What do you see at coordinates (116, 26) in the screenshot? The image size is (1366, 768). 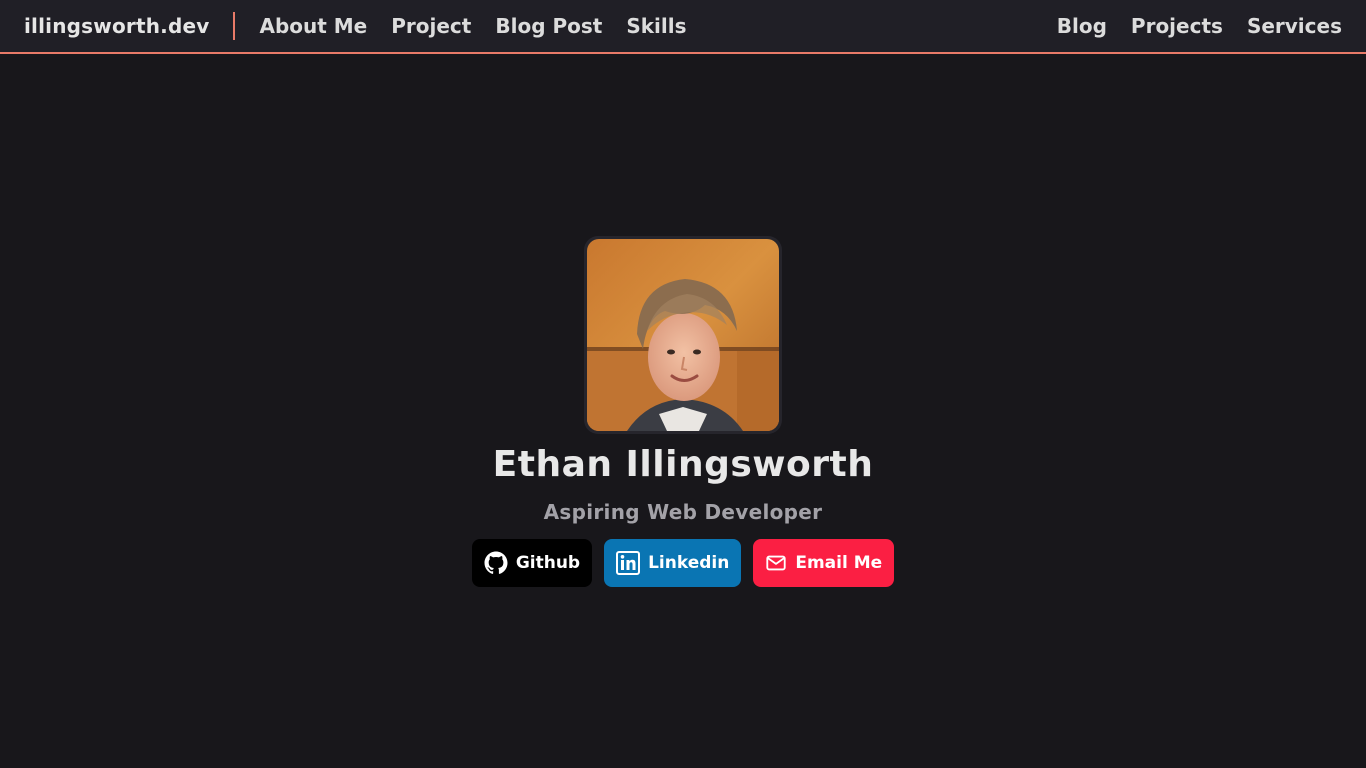 I see `brand-link: illingsworth.dev` at bounding box center [116, 26].